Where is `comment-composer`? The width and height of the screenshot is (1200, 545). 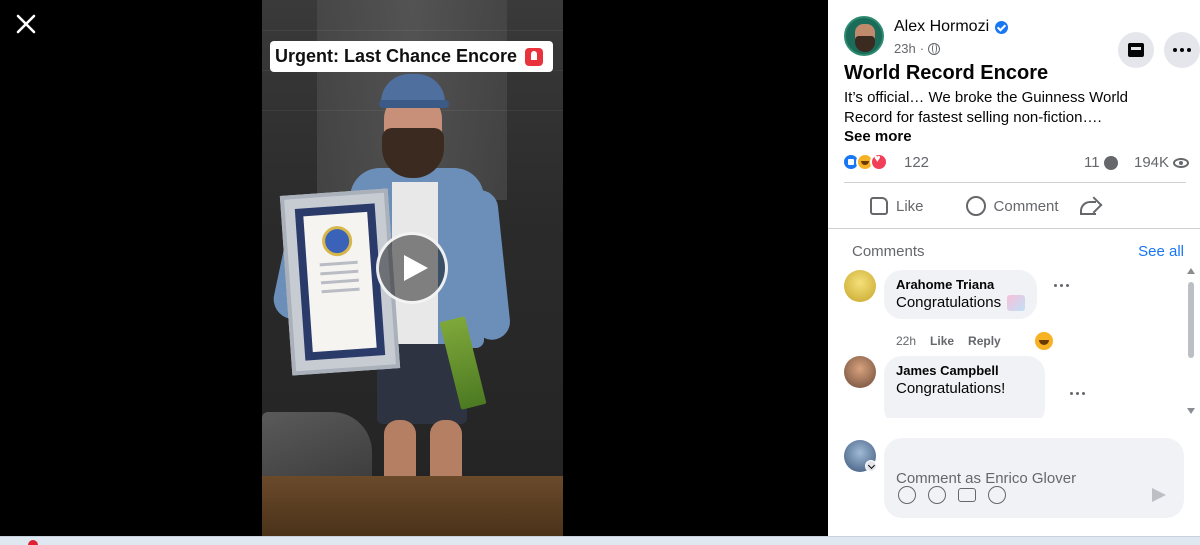 comment-composer is located at coordinates (1014, 478).